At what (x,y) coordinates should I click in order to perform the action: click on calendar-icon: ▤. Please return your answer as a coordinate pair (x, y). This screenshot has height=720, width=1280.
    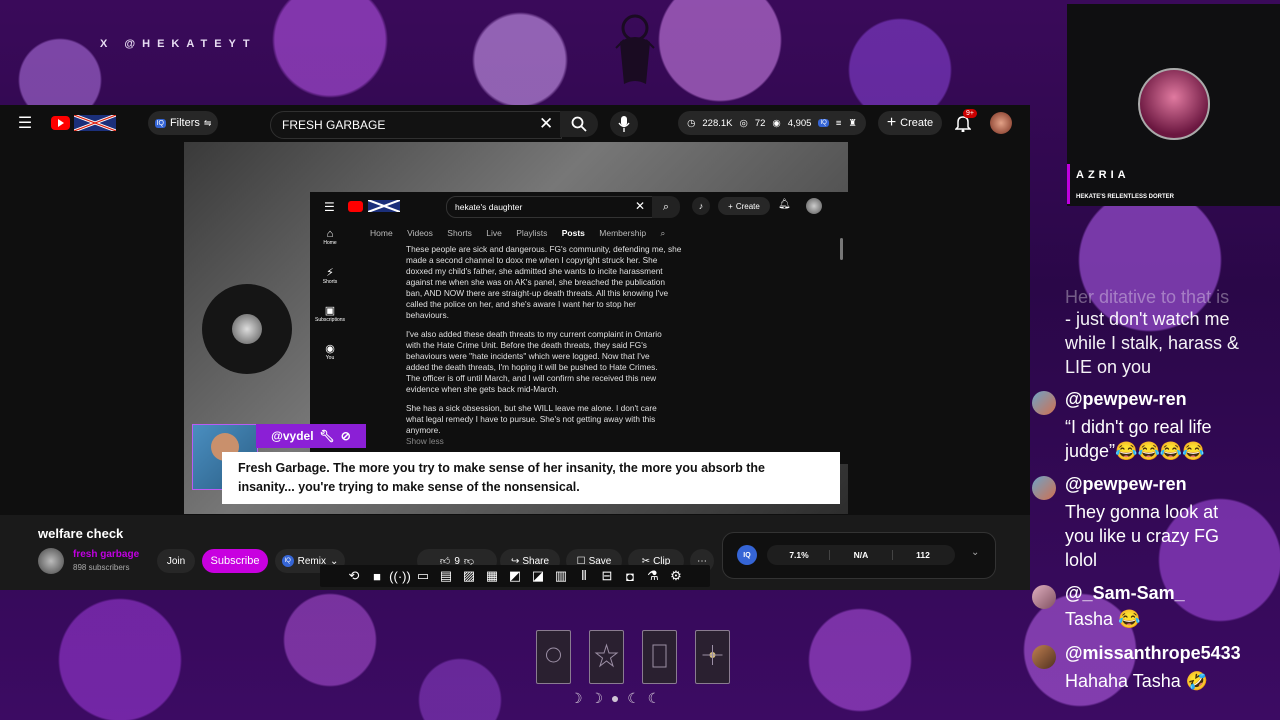
    Looking at the image, I should click on (446, 576).